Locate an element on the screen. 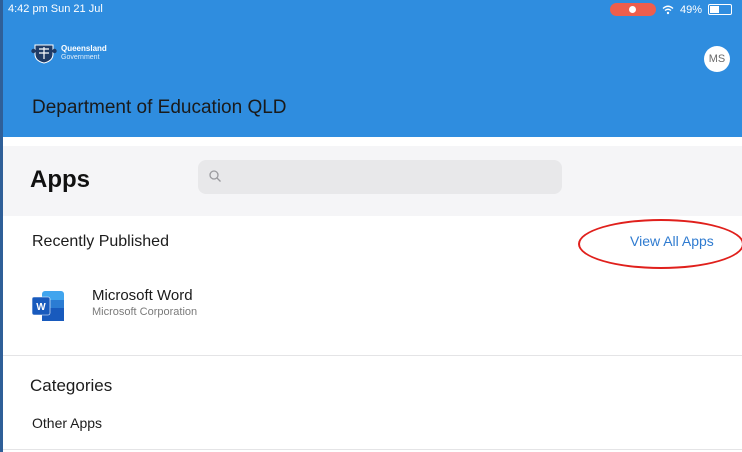 The image size is (742, 452). status-time-date: 4:42 pm Sun 21 Jul is located at coordinates (55, 9).